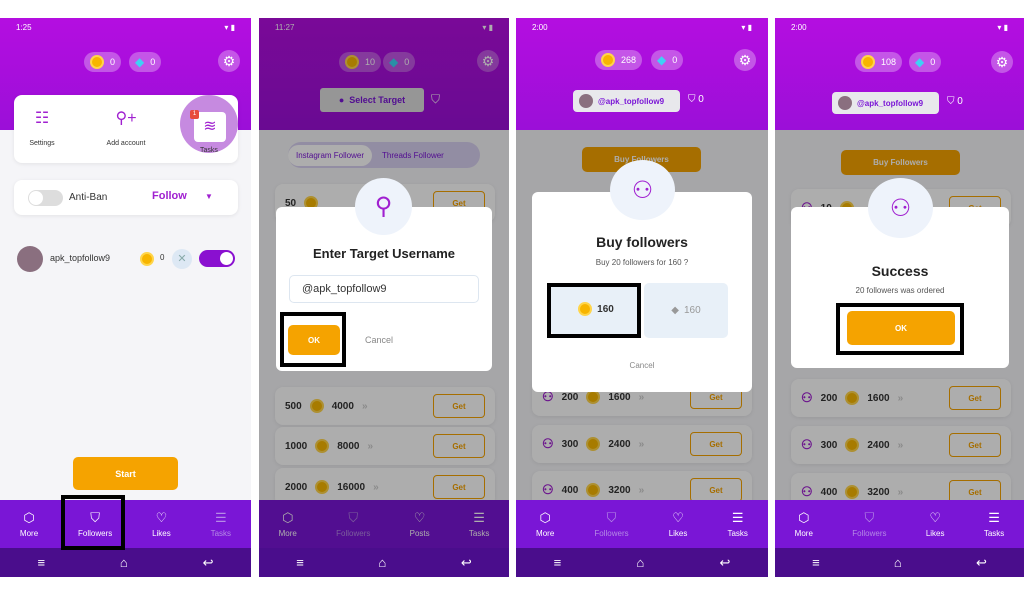  I want to click on coin-balance: 108, so click(879, 62).